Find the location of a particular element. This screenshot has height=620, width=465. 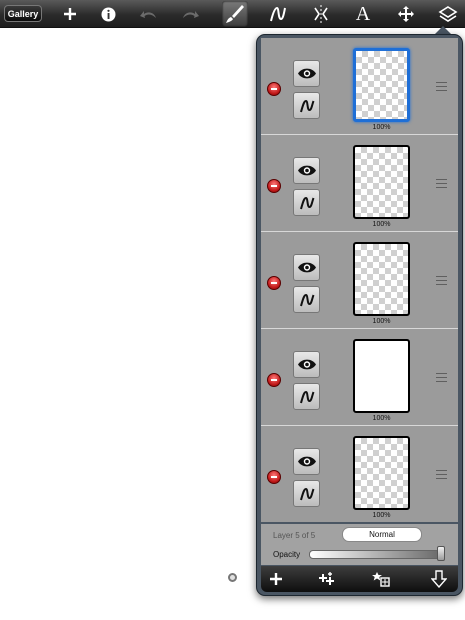

redo-icon is located at coordinates (190, 14).